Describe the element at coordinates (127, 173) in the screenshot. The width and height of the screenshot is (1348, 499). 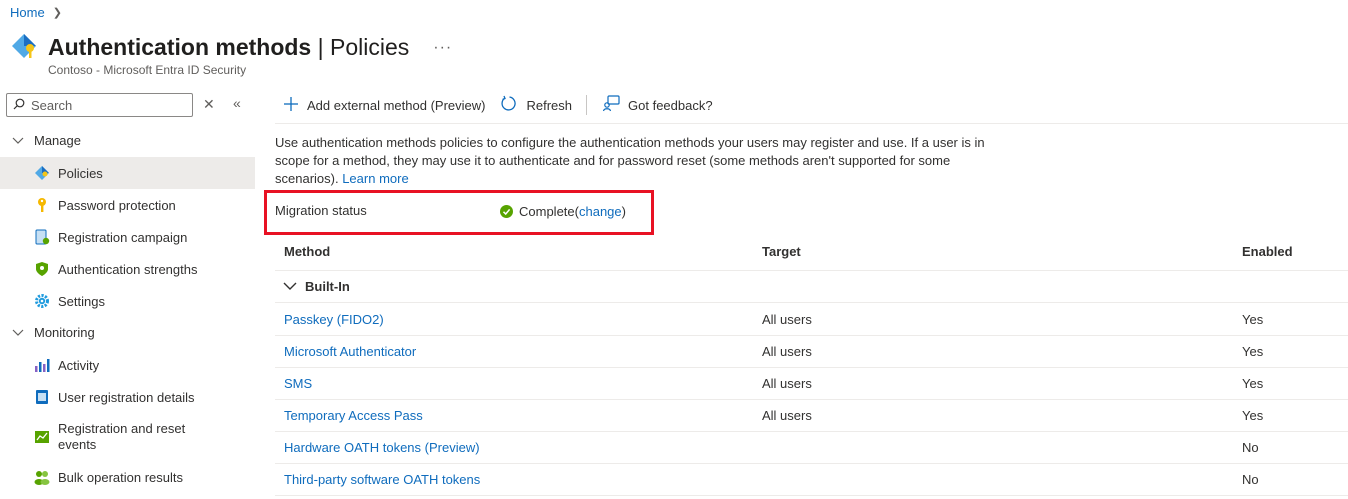
I see `sidebar-item-policies: Policies` at that location.